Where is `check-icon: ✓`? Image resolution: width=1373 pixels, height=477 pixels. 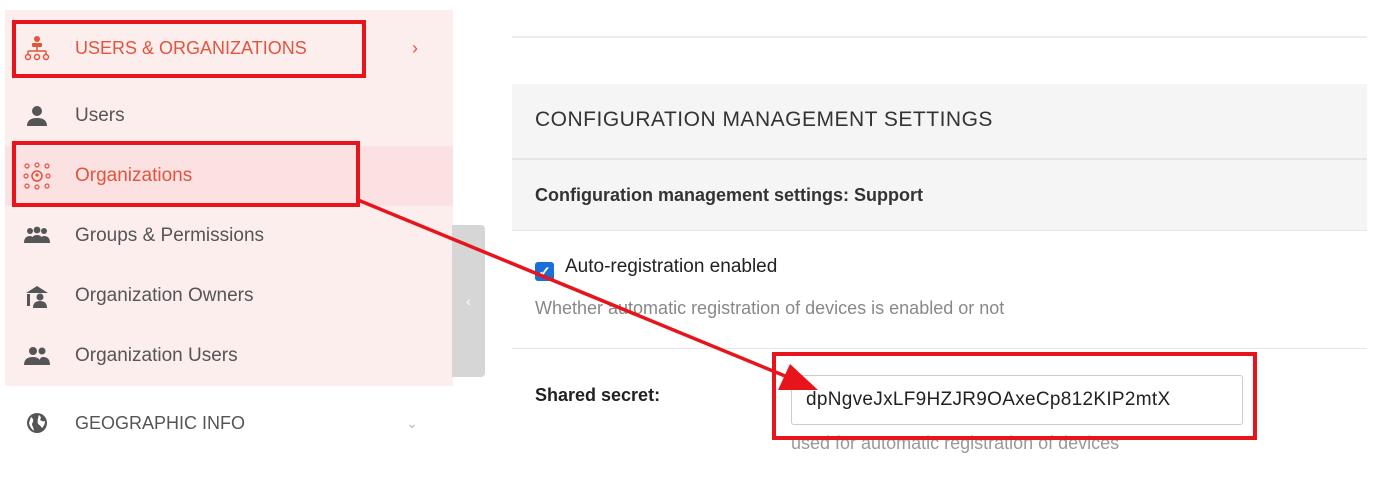
check-icon: ✓ is located at coordinates (544, 272).